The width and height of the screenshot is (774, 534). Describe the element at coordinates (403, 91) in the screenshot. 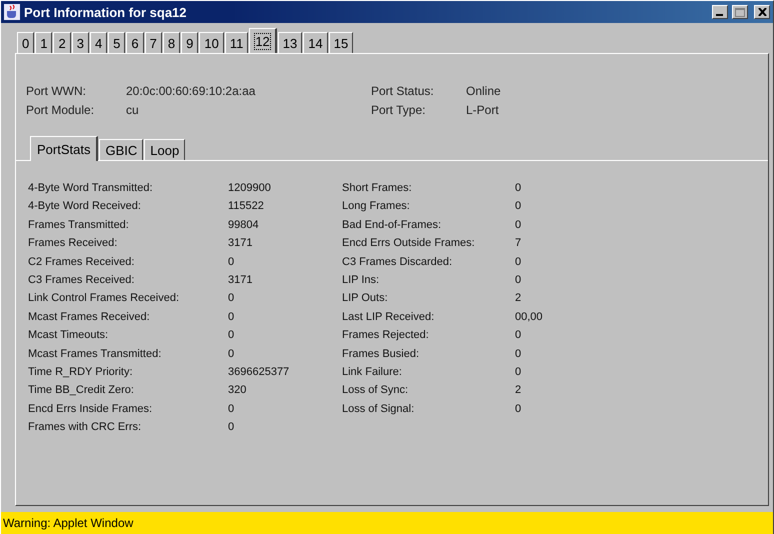

I see `field-label: Port Status:` at that location.